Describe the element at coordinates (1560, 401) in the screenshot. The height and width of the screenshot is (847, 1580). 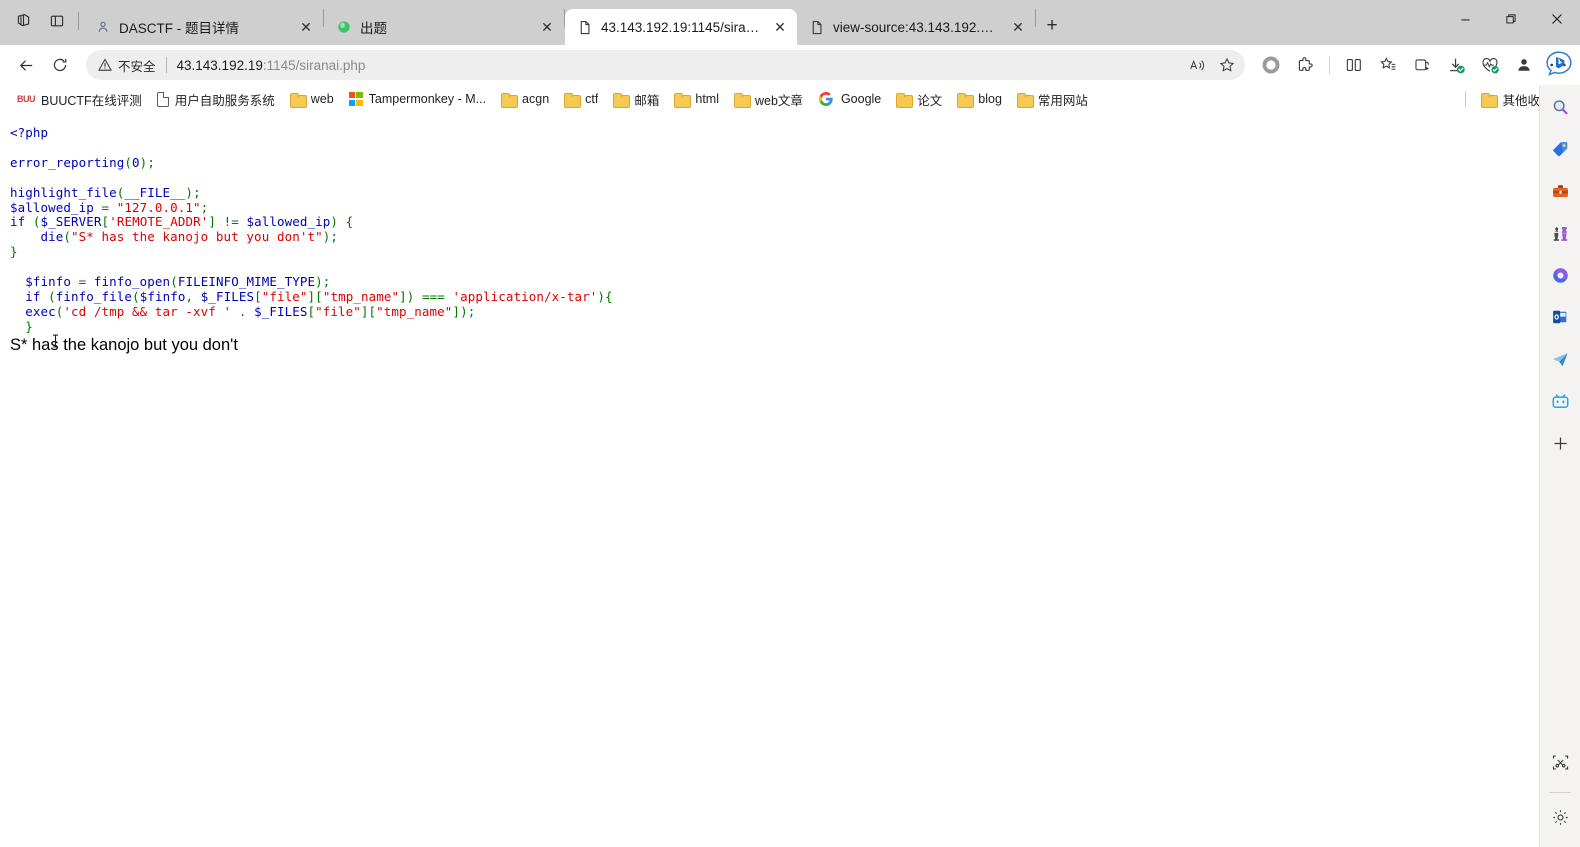
I see `sidebar-bilibili` at that location.